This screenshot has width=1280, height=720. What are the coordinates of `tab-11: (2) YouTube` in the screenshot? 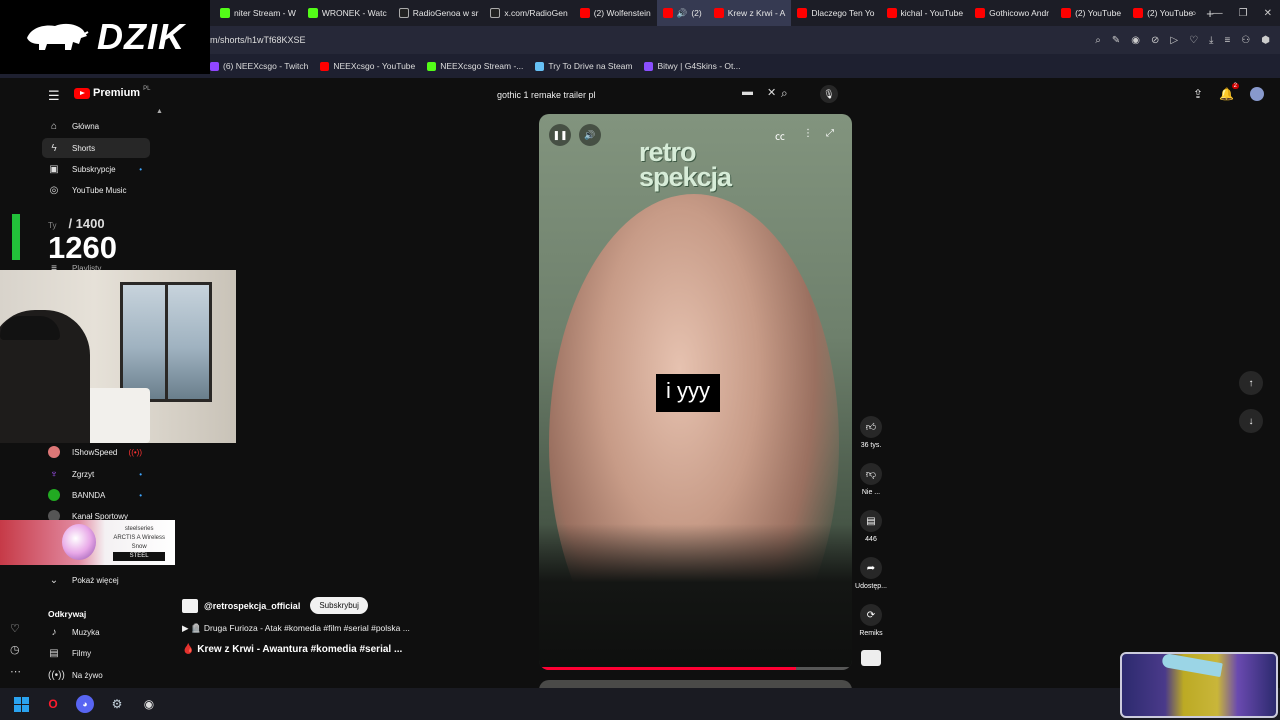 It's located at (1163, 13).